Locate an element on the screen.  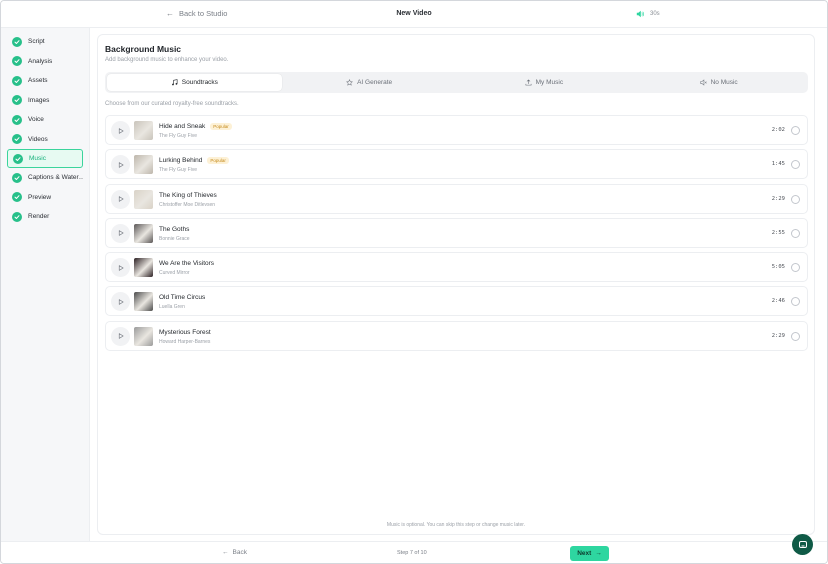
sidebar-item-analysis: Analysis is located at coordinates (45, 62).